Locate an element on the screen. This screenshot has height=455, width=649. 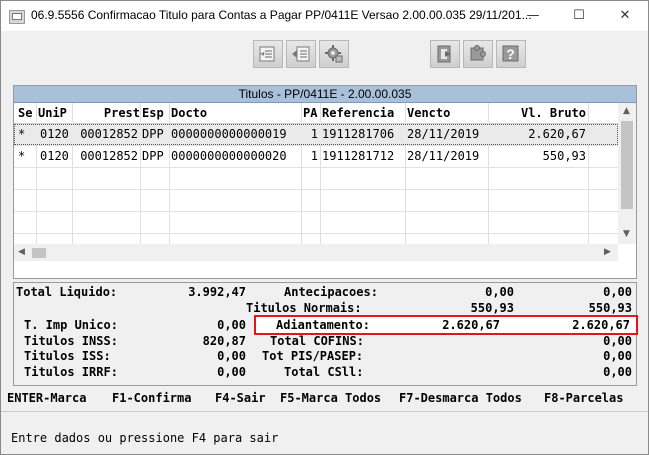
grid-title: Titulos - PP/0411E - 2.00.00.035 is located at coordinates (325, 94).